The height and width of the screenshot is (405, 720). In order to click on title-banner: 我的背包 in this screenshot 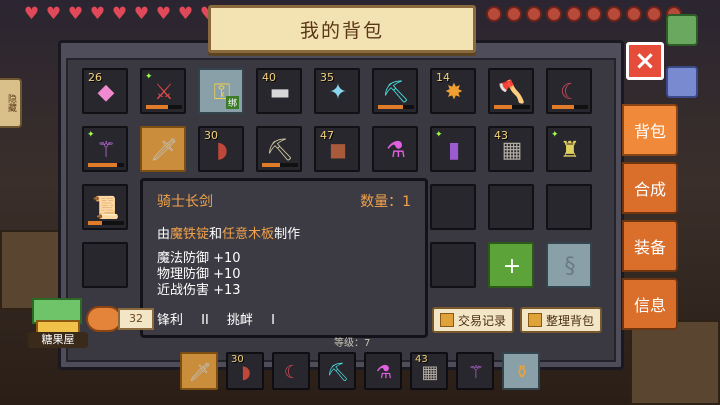, I will do `click(342, 29)`.